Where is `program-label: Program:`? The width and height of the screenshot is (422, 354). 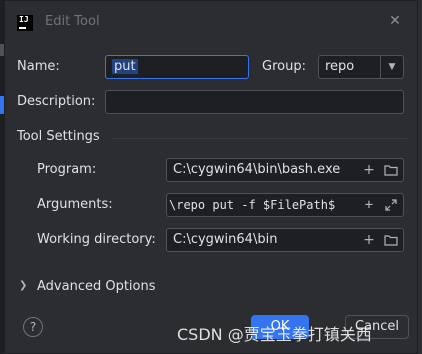 program-label: Program: is located at coordinates (67, 169).